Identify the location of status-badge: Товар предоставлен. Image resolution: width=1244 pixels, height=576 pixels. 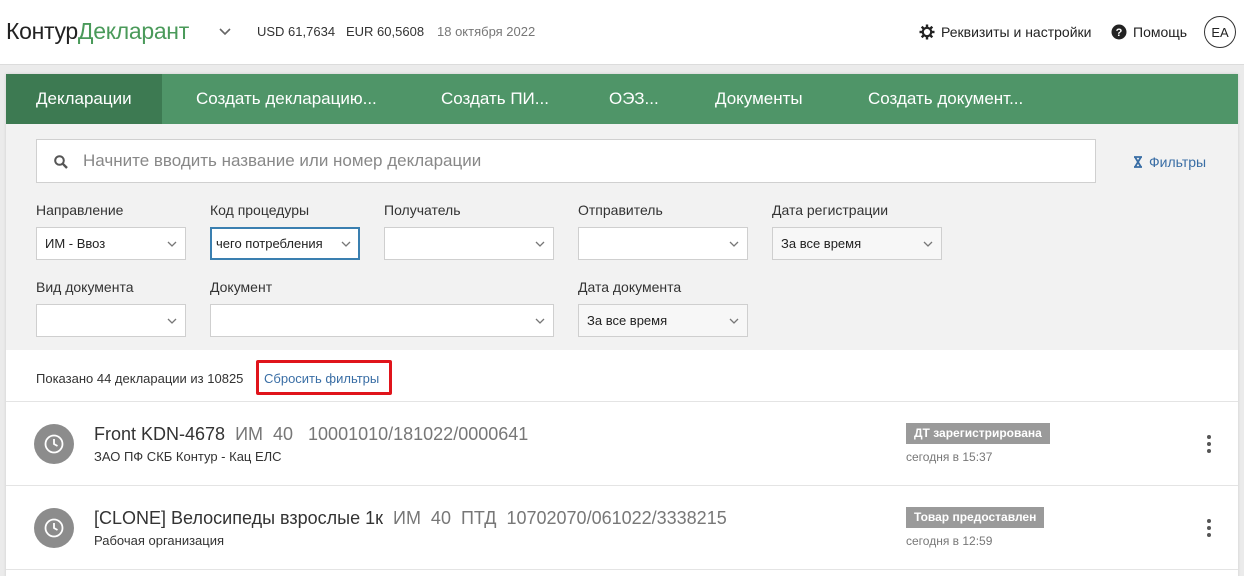
(975, 517).